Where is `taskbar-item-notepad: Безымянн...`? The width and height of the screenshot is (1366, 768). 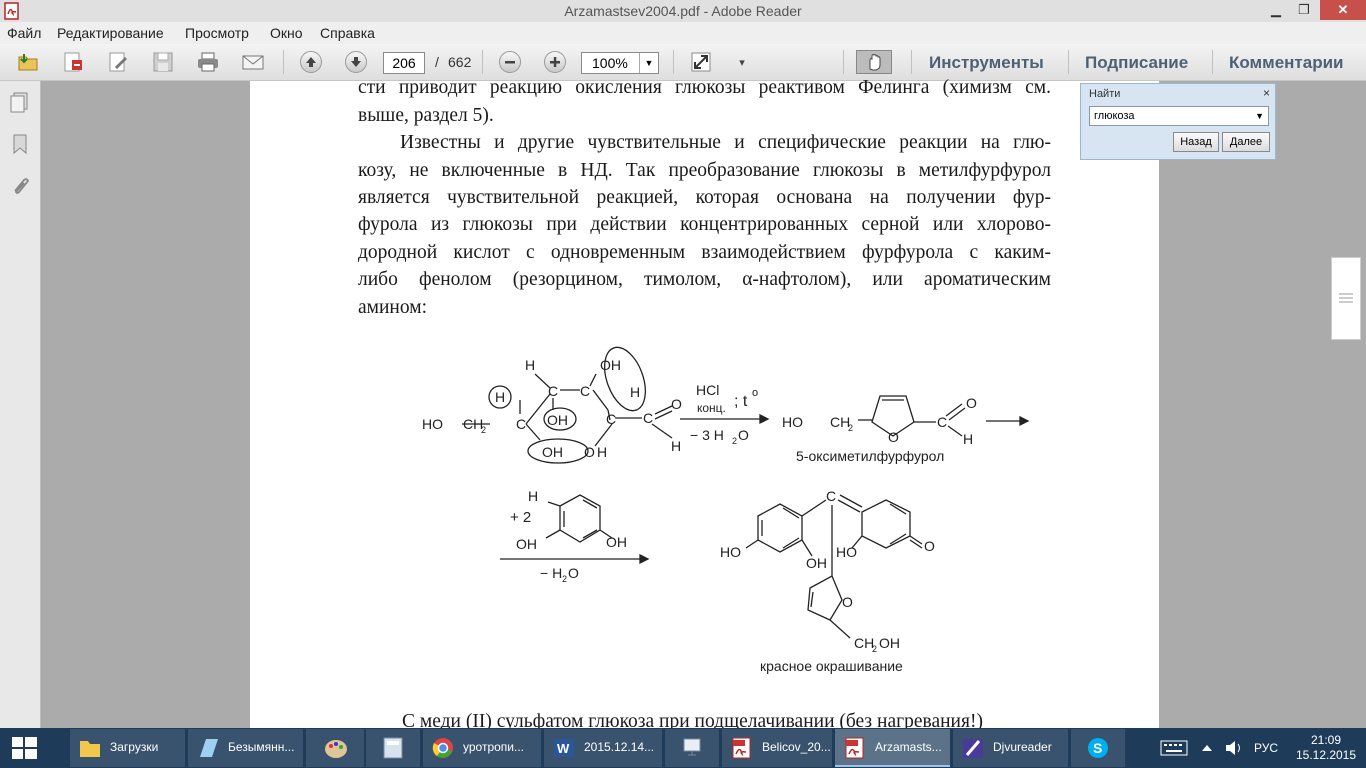
taskbar-item-notepad: Безымянн... is located at coordinates (245, 748).